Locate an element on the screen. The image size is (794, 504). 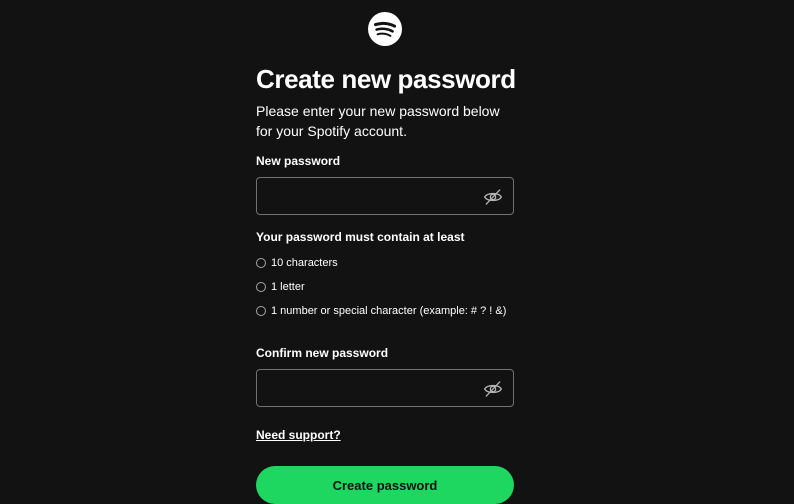
need-support-link: Need support? is located at coordinates (298, 435).